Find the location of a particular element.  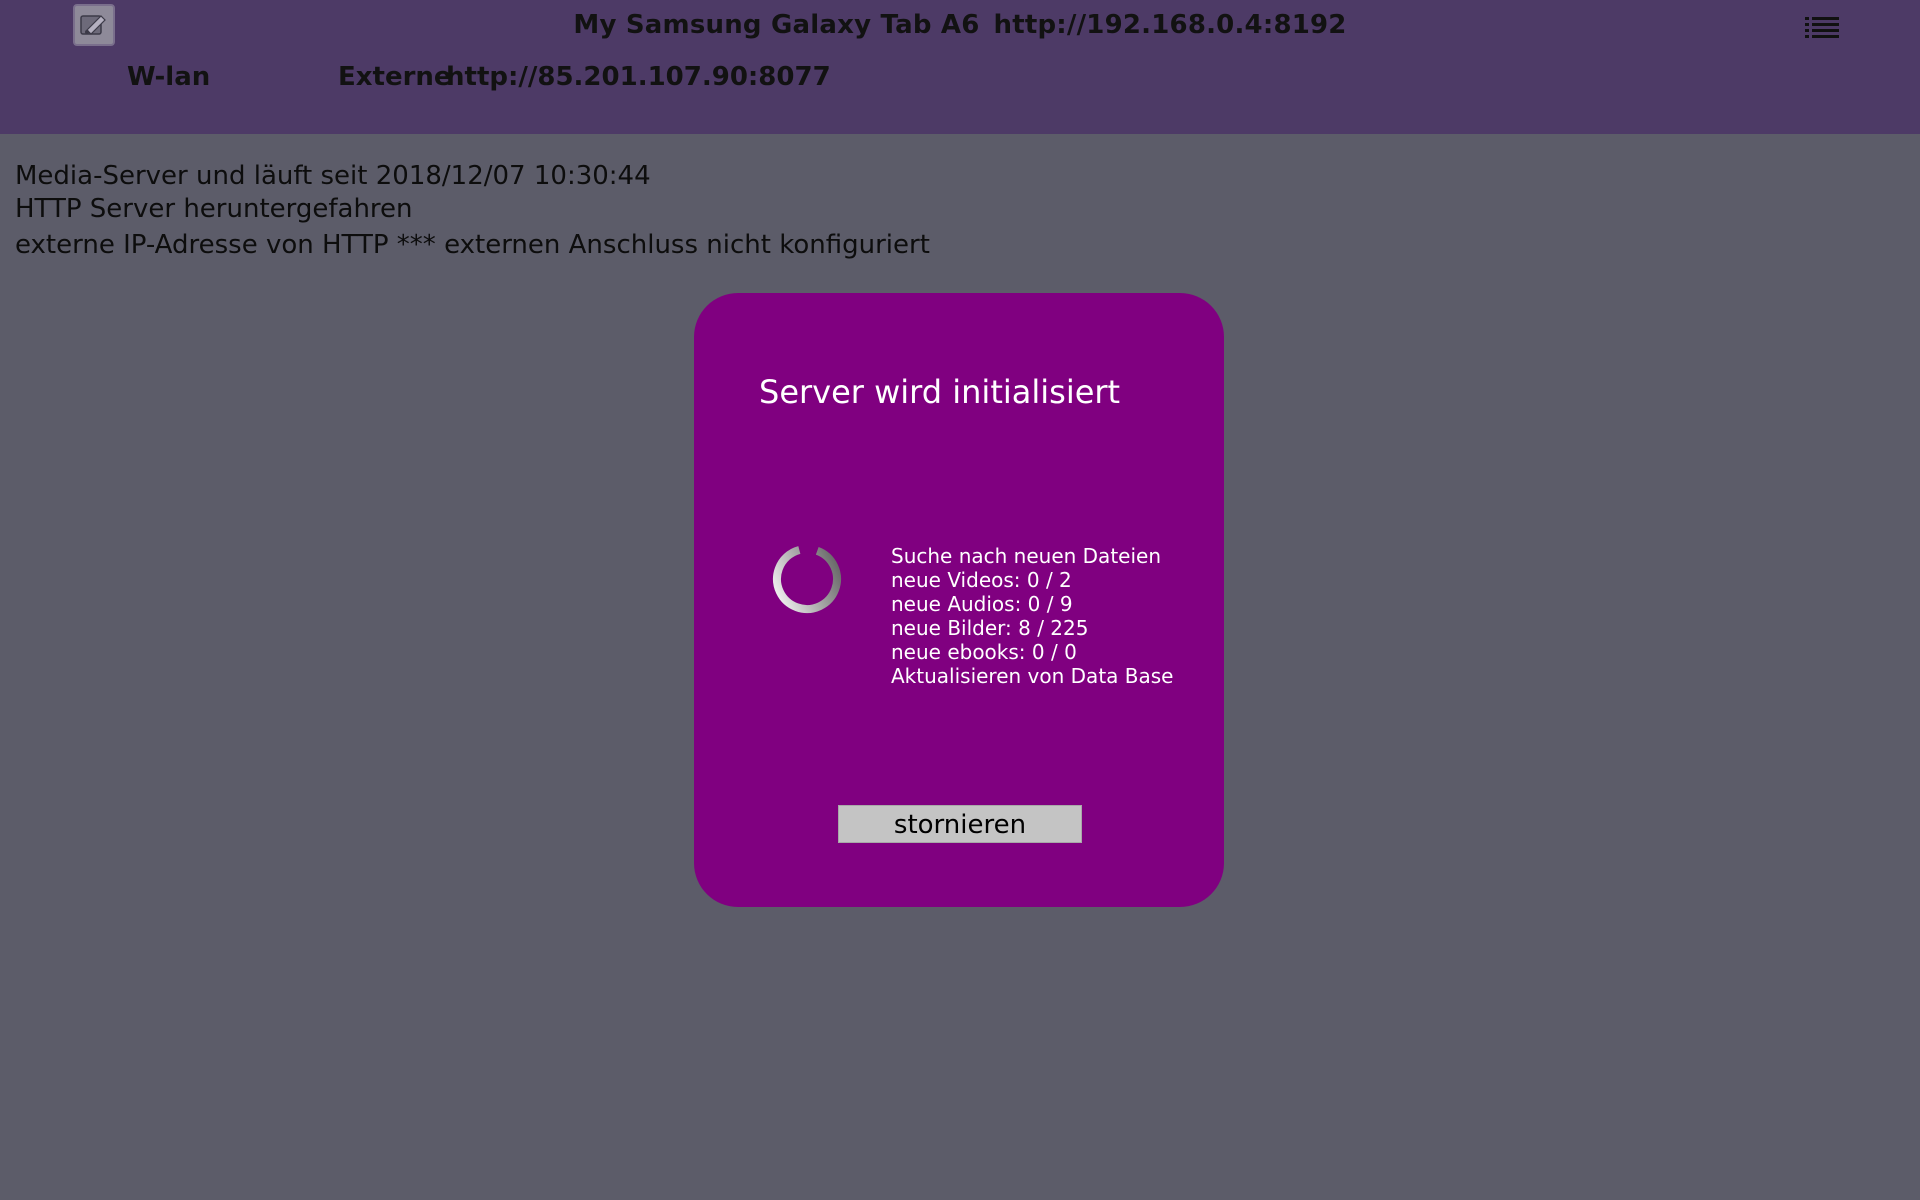

externe-url: http://85.201.107.90:8077 is located at coordinates (638, 77).